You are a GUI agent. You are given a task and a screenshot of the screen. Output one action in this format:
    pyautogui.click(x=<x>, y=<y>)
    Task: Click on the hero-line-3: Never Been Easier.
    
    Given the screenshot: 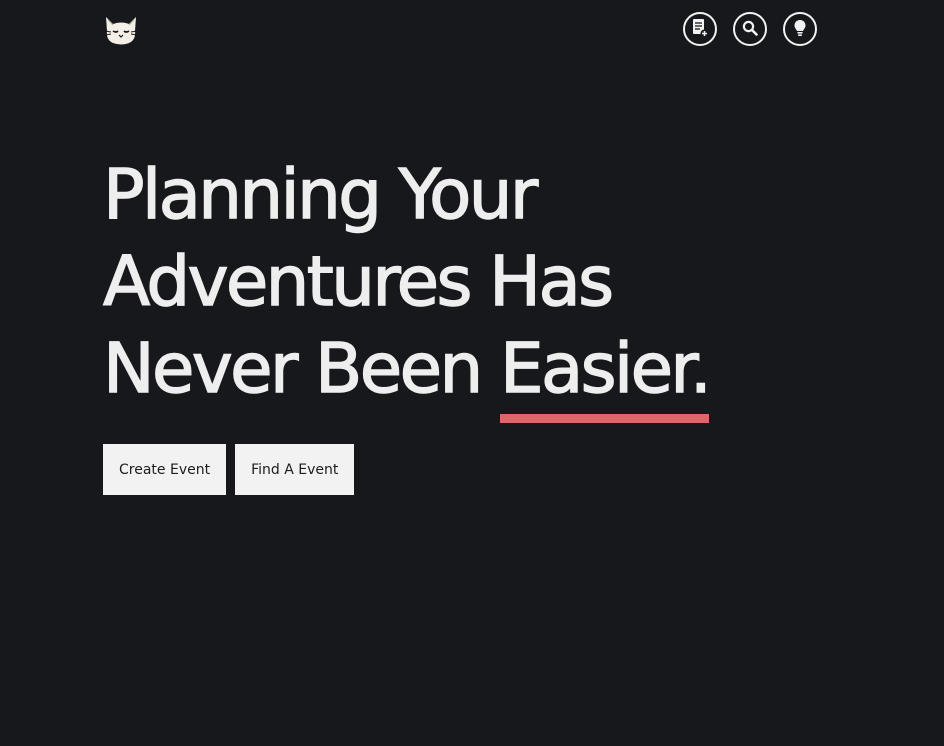 What is the action you would take?
    pyautogui.click(x=407, y=374)
    